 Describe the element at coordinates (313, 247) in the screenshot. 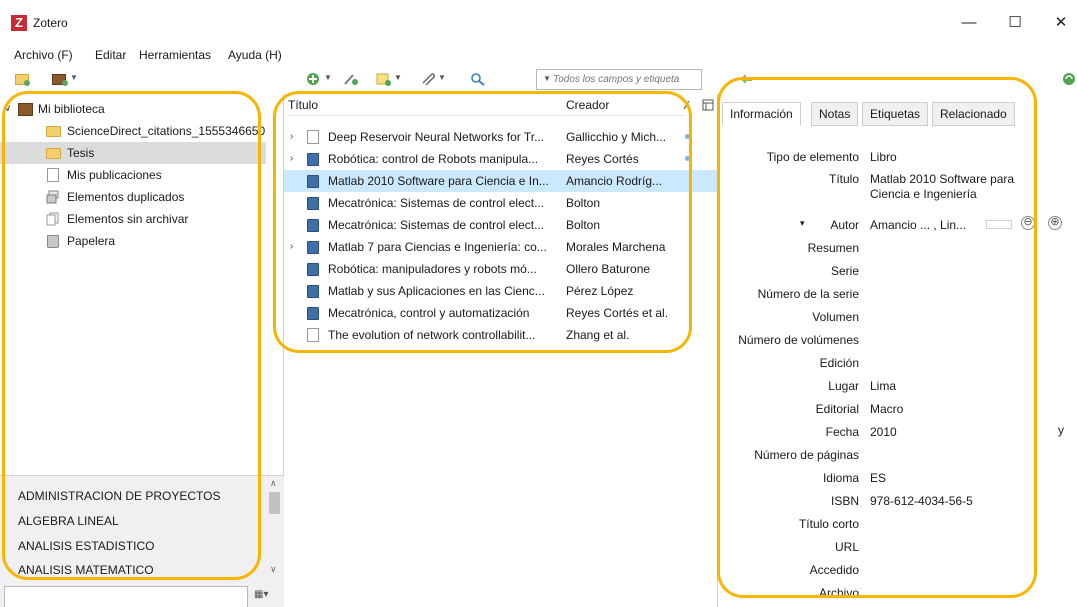

I see `book-icon` at that location.